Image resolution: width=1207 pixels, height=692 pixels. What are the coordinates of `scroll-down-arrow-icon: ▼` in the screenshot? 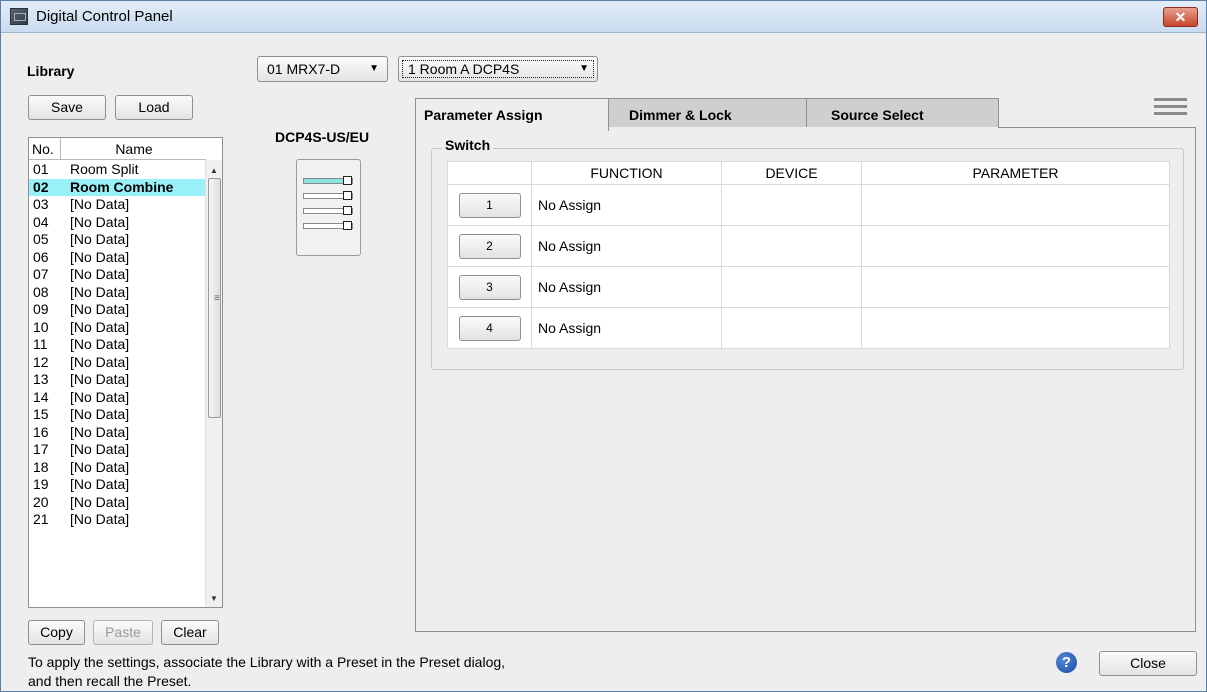 It's located at (214, 598).